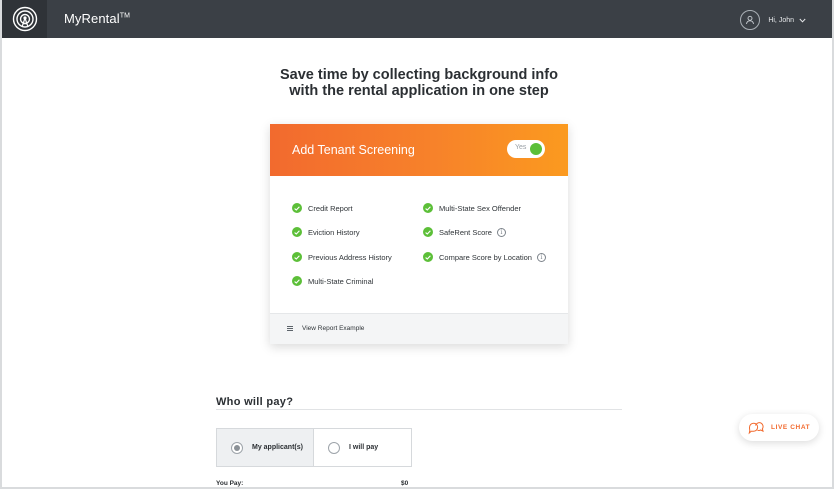  What do you see at coordinates (521, 147) in the screenshot?
I see `toggle-label: Yes` at bounding box center [521, 147].